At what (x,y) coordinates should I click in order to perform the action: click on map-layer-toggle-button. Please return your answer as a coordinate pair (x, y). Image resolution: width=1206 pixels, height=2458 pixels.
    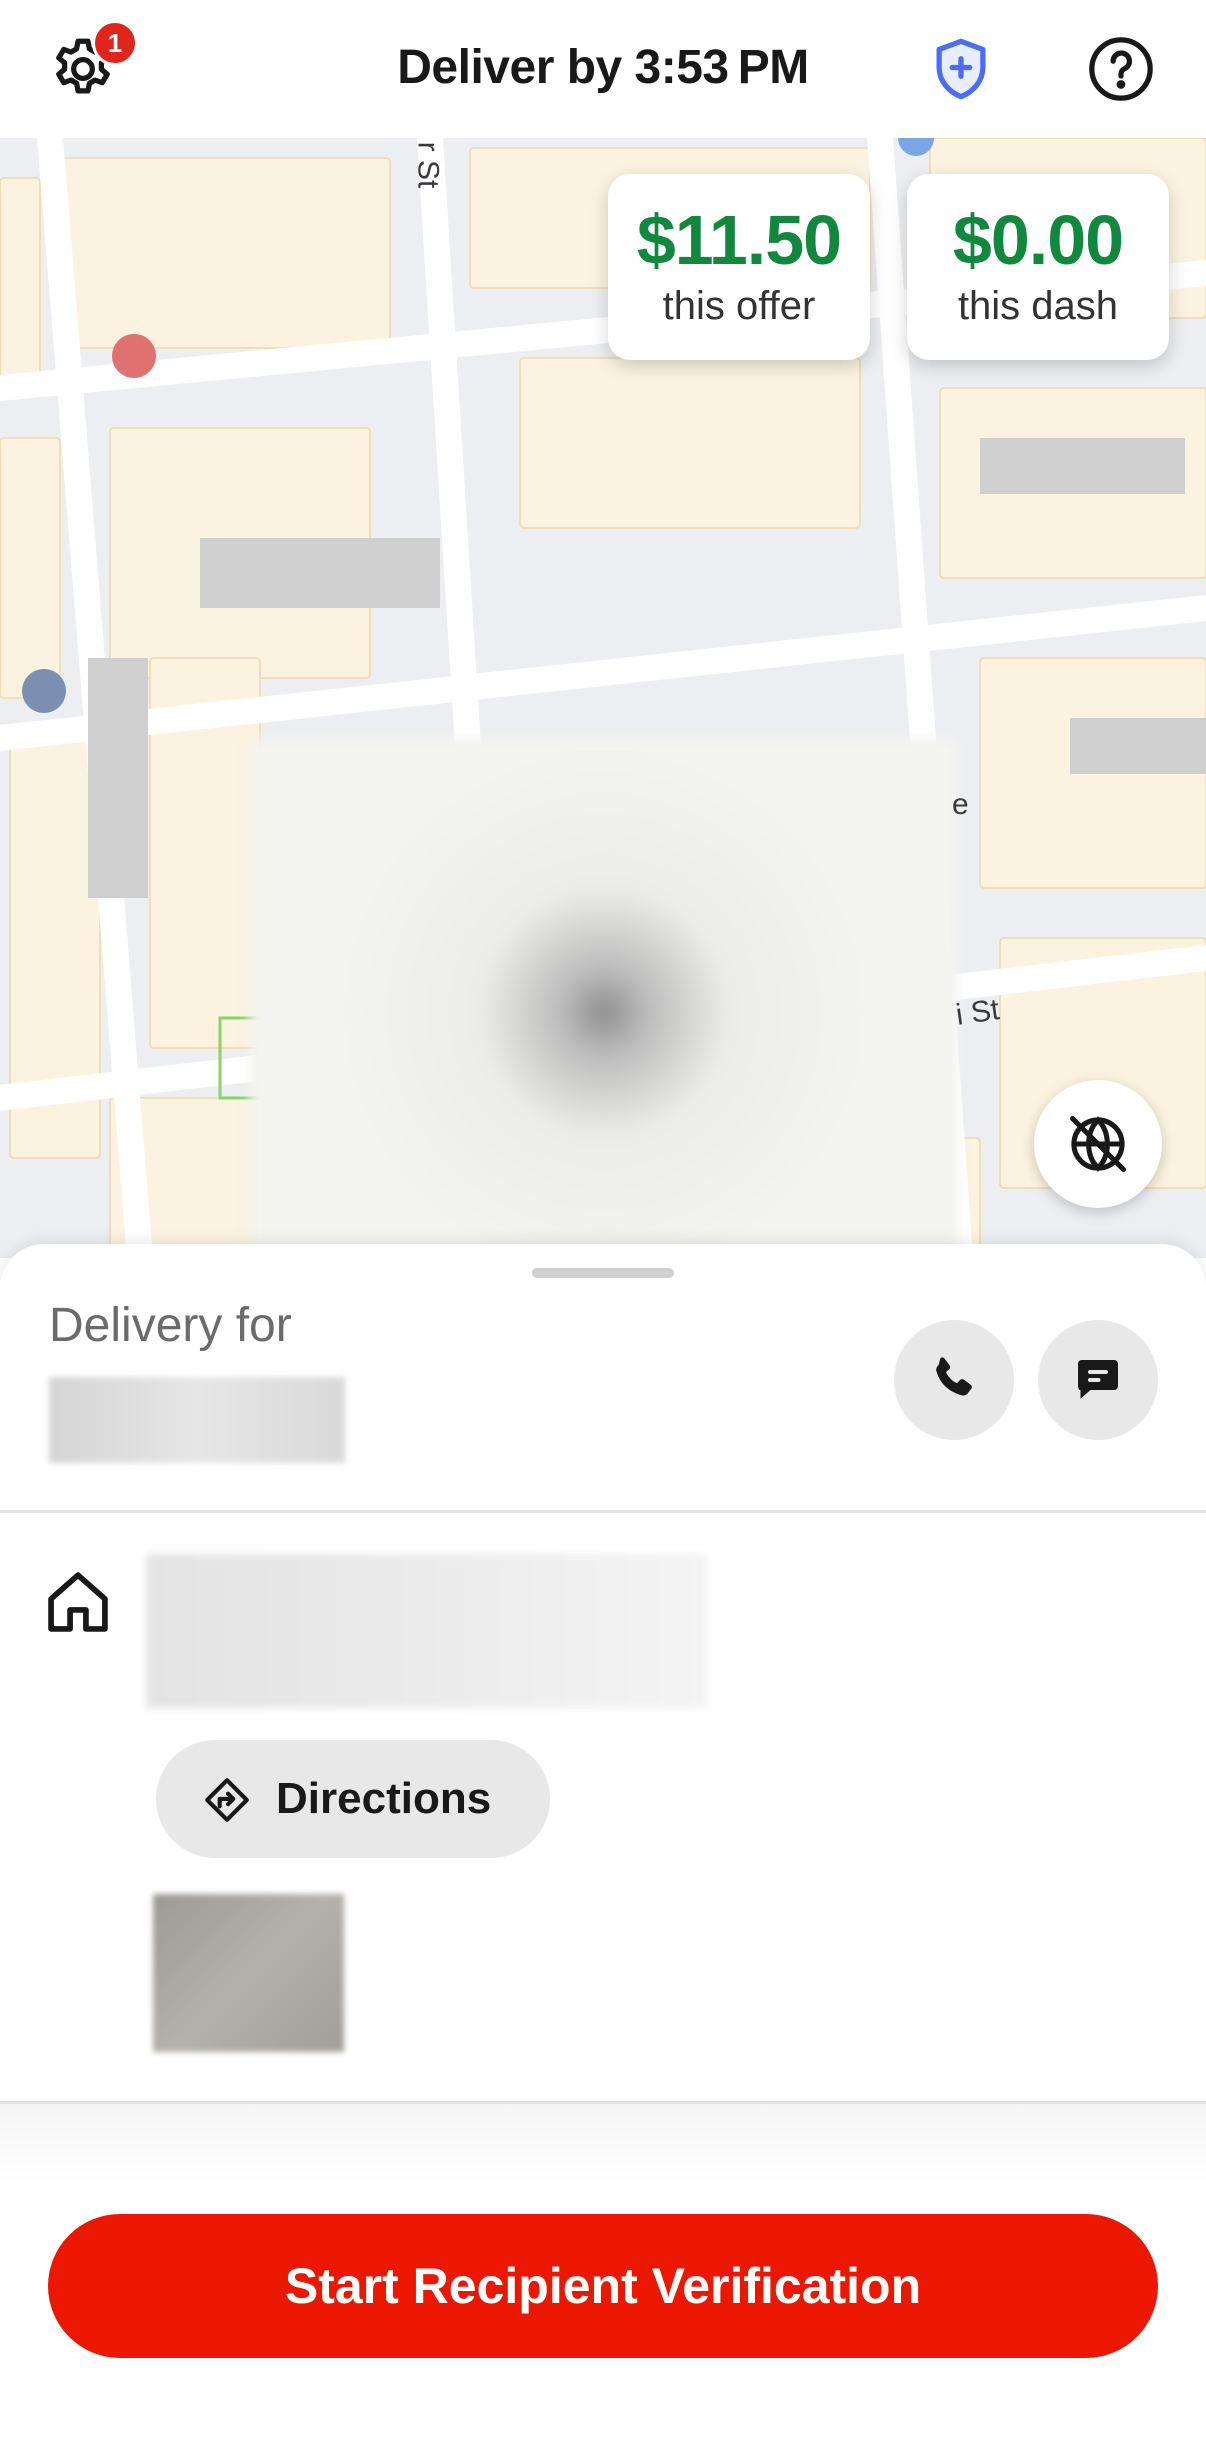
    Looking at the image, I should click on (1098, 1144).